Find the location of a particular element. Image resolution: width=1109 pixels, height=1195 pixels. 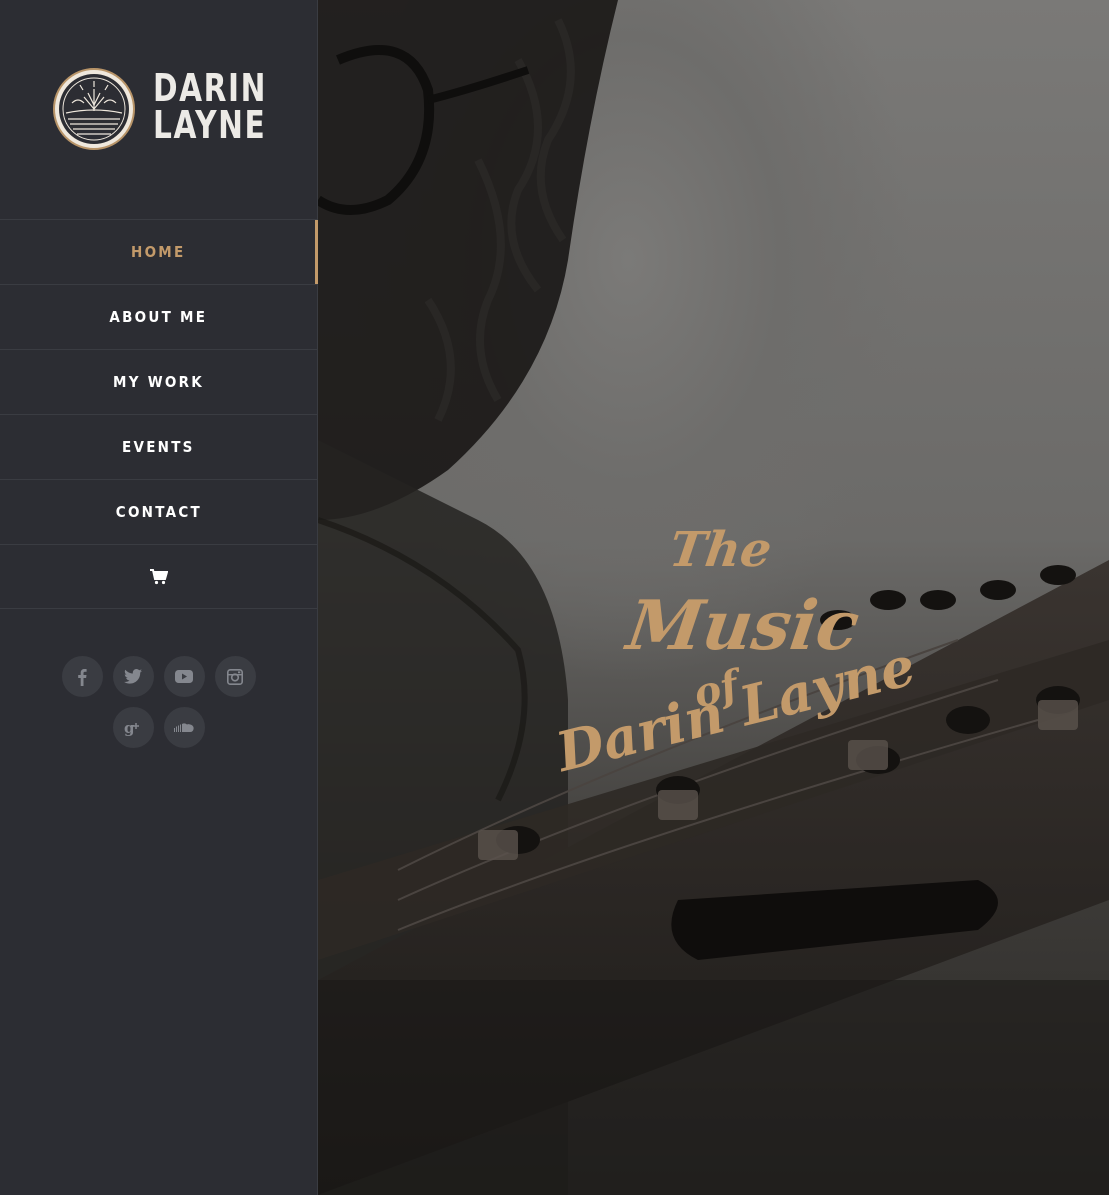

svg-text: g is located at coordinates (129, 728).